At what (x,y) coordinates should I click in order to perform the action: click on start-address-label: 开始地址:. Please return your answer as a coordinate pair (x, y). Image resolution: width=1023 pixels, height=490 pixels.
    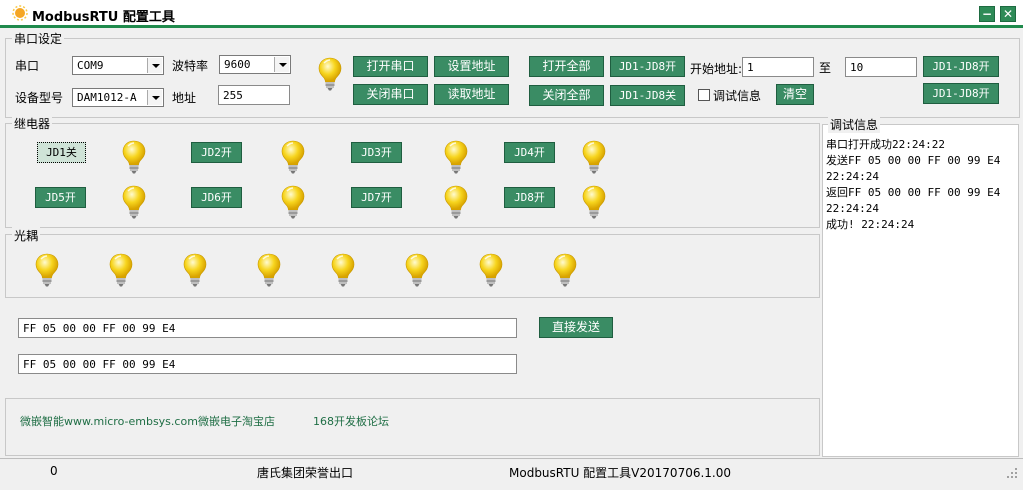
    Looking at the image, I should click on (716, 69).